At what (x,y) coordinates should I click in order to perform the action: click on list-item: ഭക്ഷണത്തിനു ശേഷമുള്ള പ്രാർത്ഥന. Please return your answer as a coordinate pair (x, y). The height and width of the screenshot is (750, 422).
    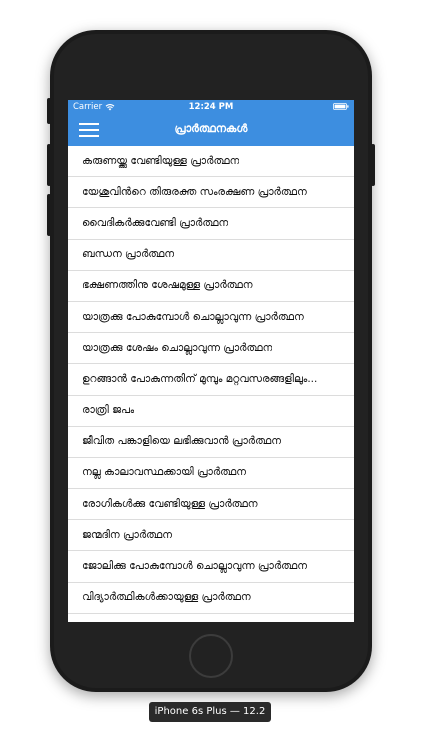
    Looking at the image, I should click on (211, 286).